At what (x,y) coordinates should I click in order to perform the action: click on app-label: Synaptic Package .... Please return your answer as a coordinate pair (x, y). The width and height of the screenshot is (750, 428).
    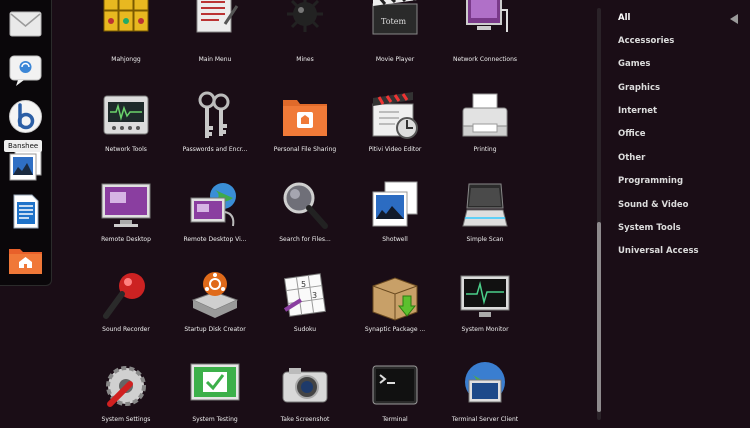
    Looking at the image, I should click on (395, 329).